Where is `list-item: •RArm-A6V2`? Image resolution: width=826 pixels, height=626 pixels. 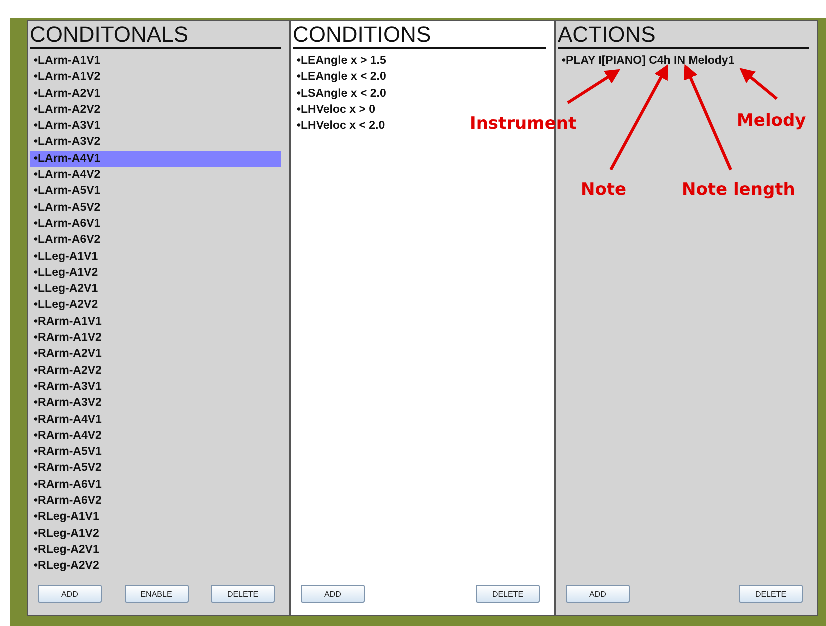
list-item: •RArm-A6V2 is located at coordinates (66, 501).